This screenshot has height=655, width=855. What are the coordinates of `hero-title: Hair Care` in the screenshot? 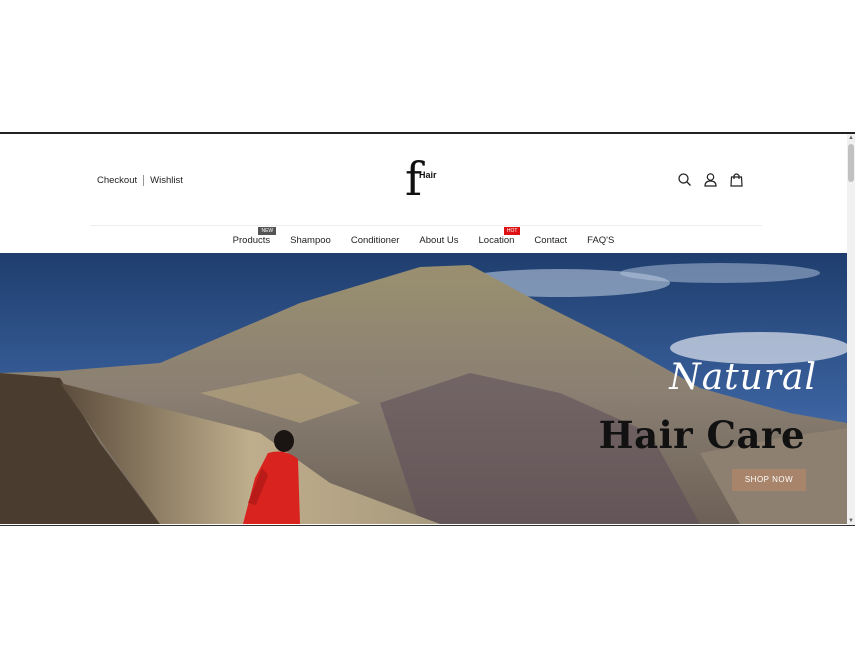 It's located at (701, 435).